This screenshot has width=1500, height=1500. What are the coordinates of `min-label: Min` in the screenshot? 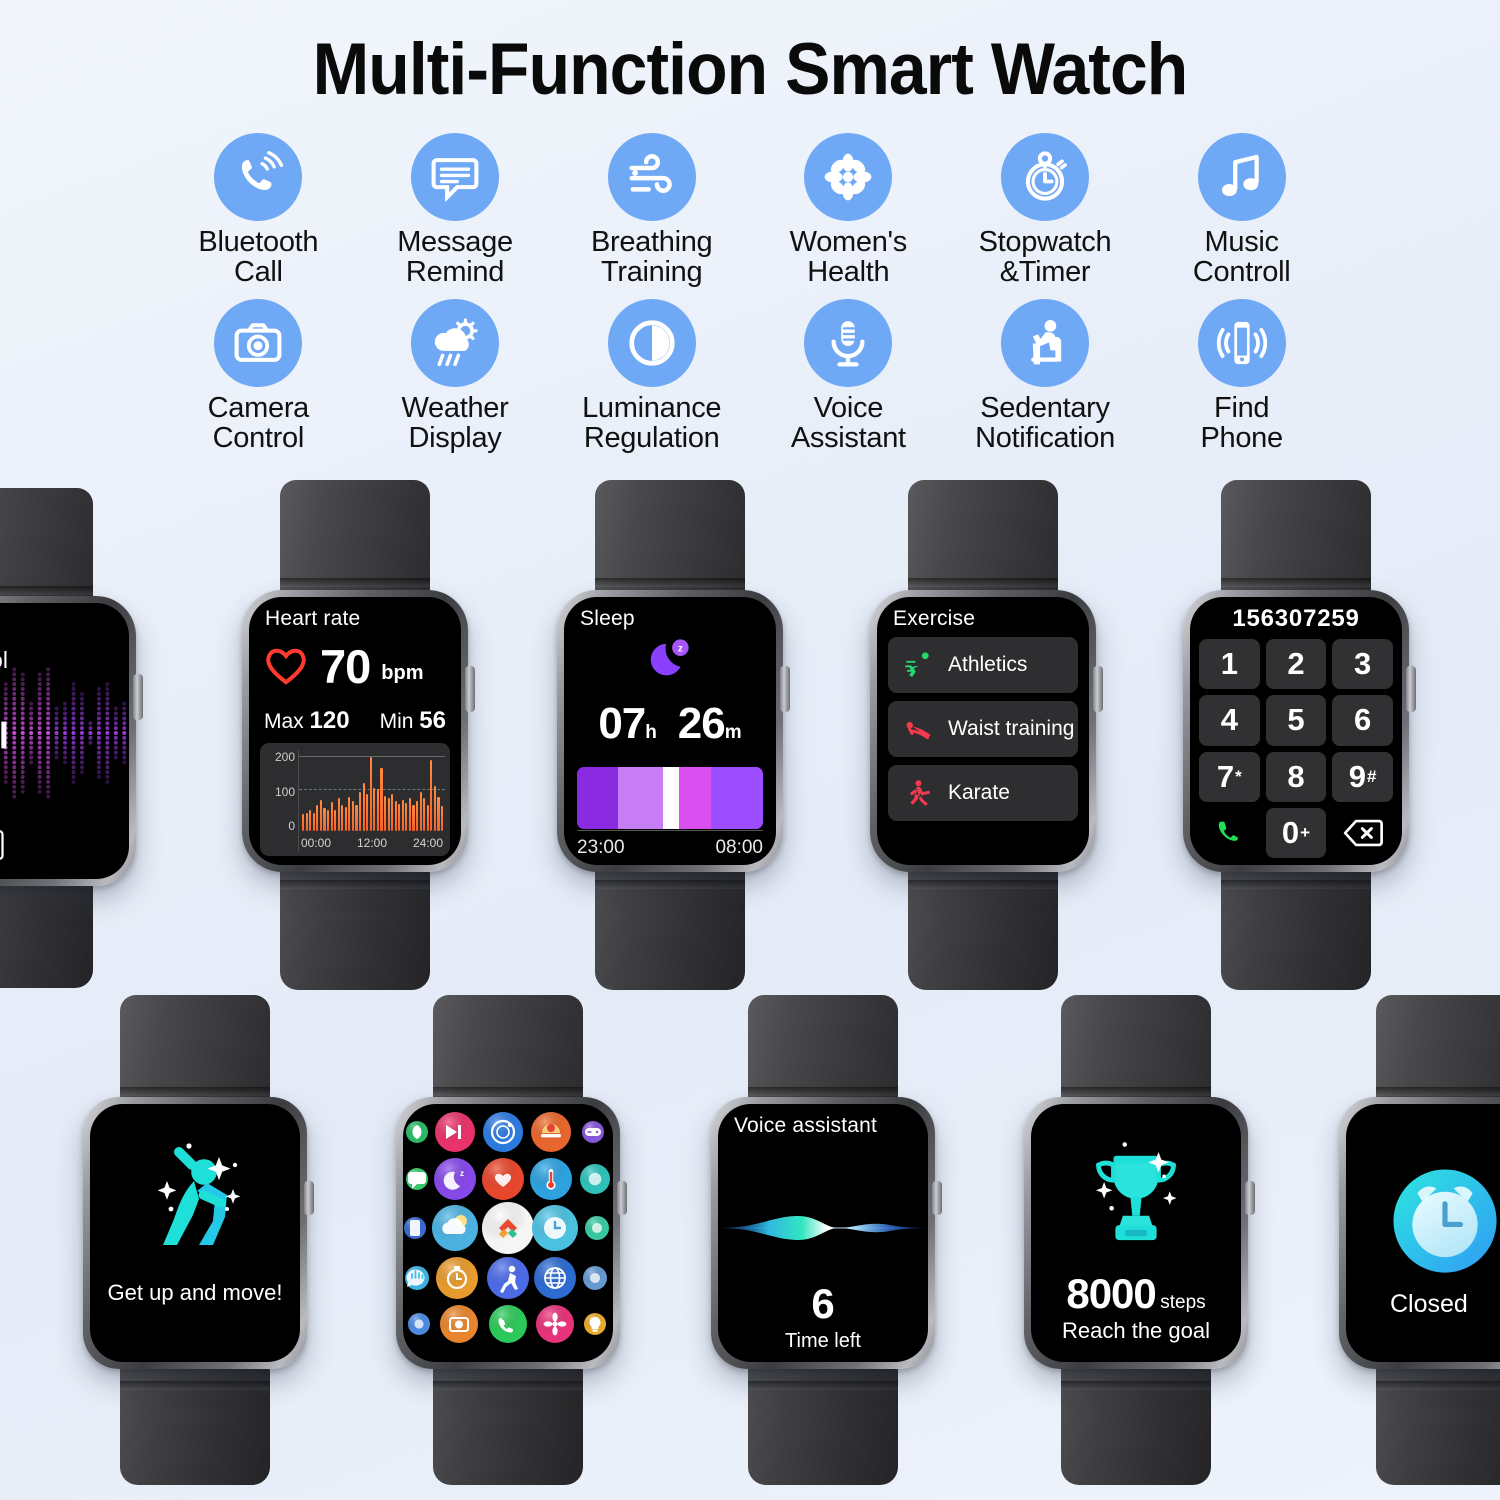 It's located at (396, 721).